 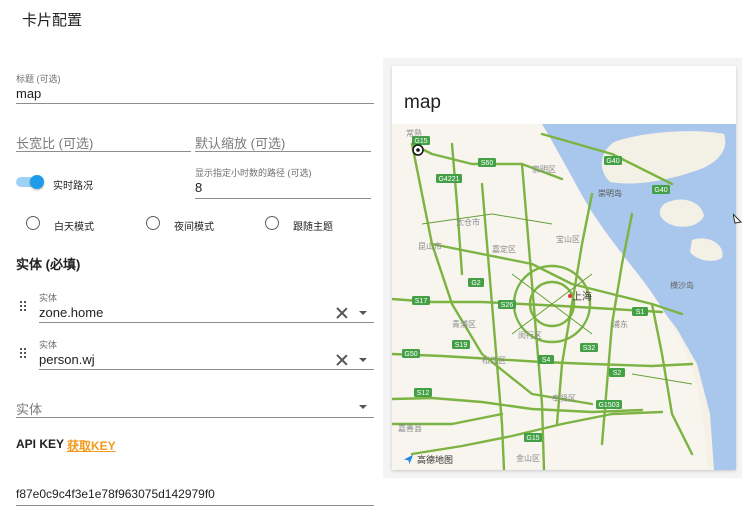 What do you see at coordinates (610, 193) in the screenshot?
I see `map-place-label: 崇明岛` at bounding box center [610, 193].